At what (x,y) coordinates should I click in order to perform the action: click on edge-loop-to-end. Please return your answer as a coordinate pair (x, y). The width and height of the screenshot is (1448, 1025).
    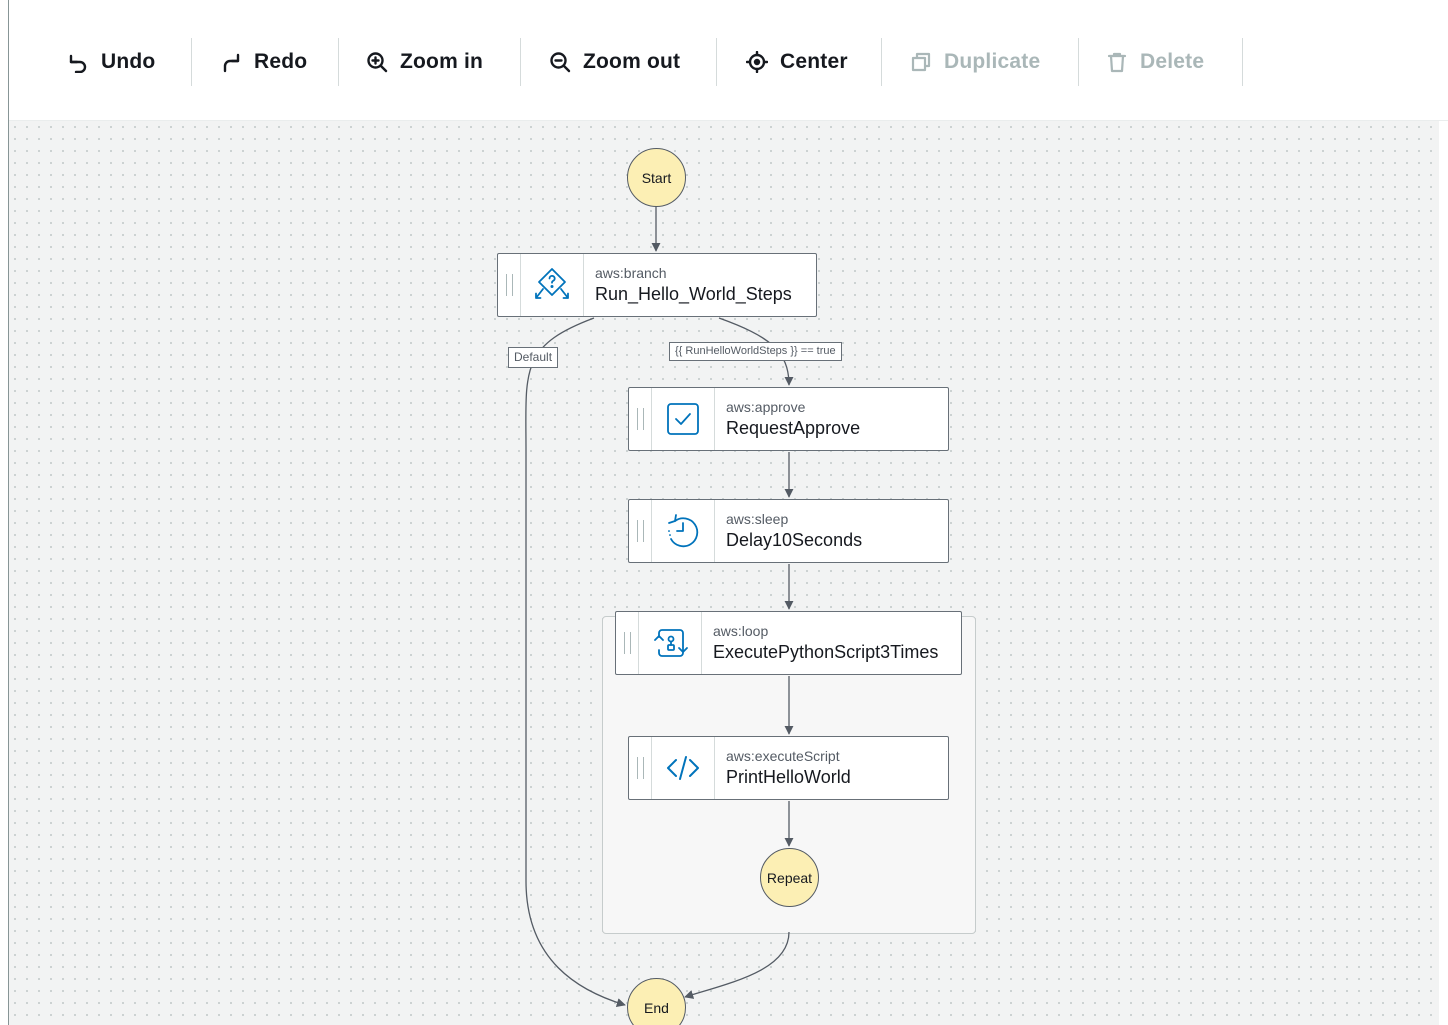
    Looking at the image, I should click on (737, 965).